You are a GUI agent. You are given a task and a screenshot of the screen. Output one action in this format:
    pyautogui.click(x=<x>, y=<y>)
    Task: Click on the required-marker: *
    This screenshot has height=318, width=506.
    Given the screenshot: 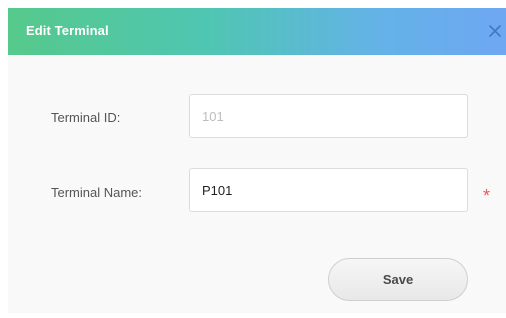 What is the action you would take?
    pyautogui.click(x=487, y=196)
    